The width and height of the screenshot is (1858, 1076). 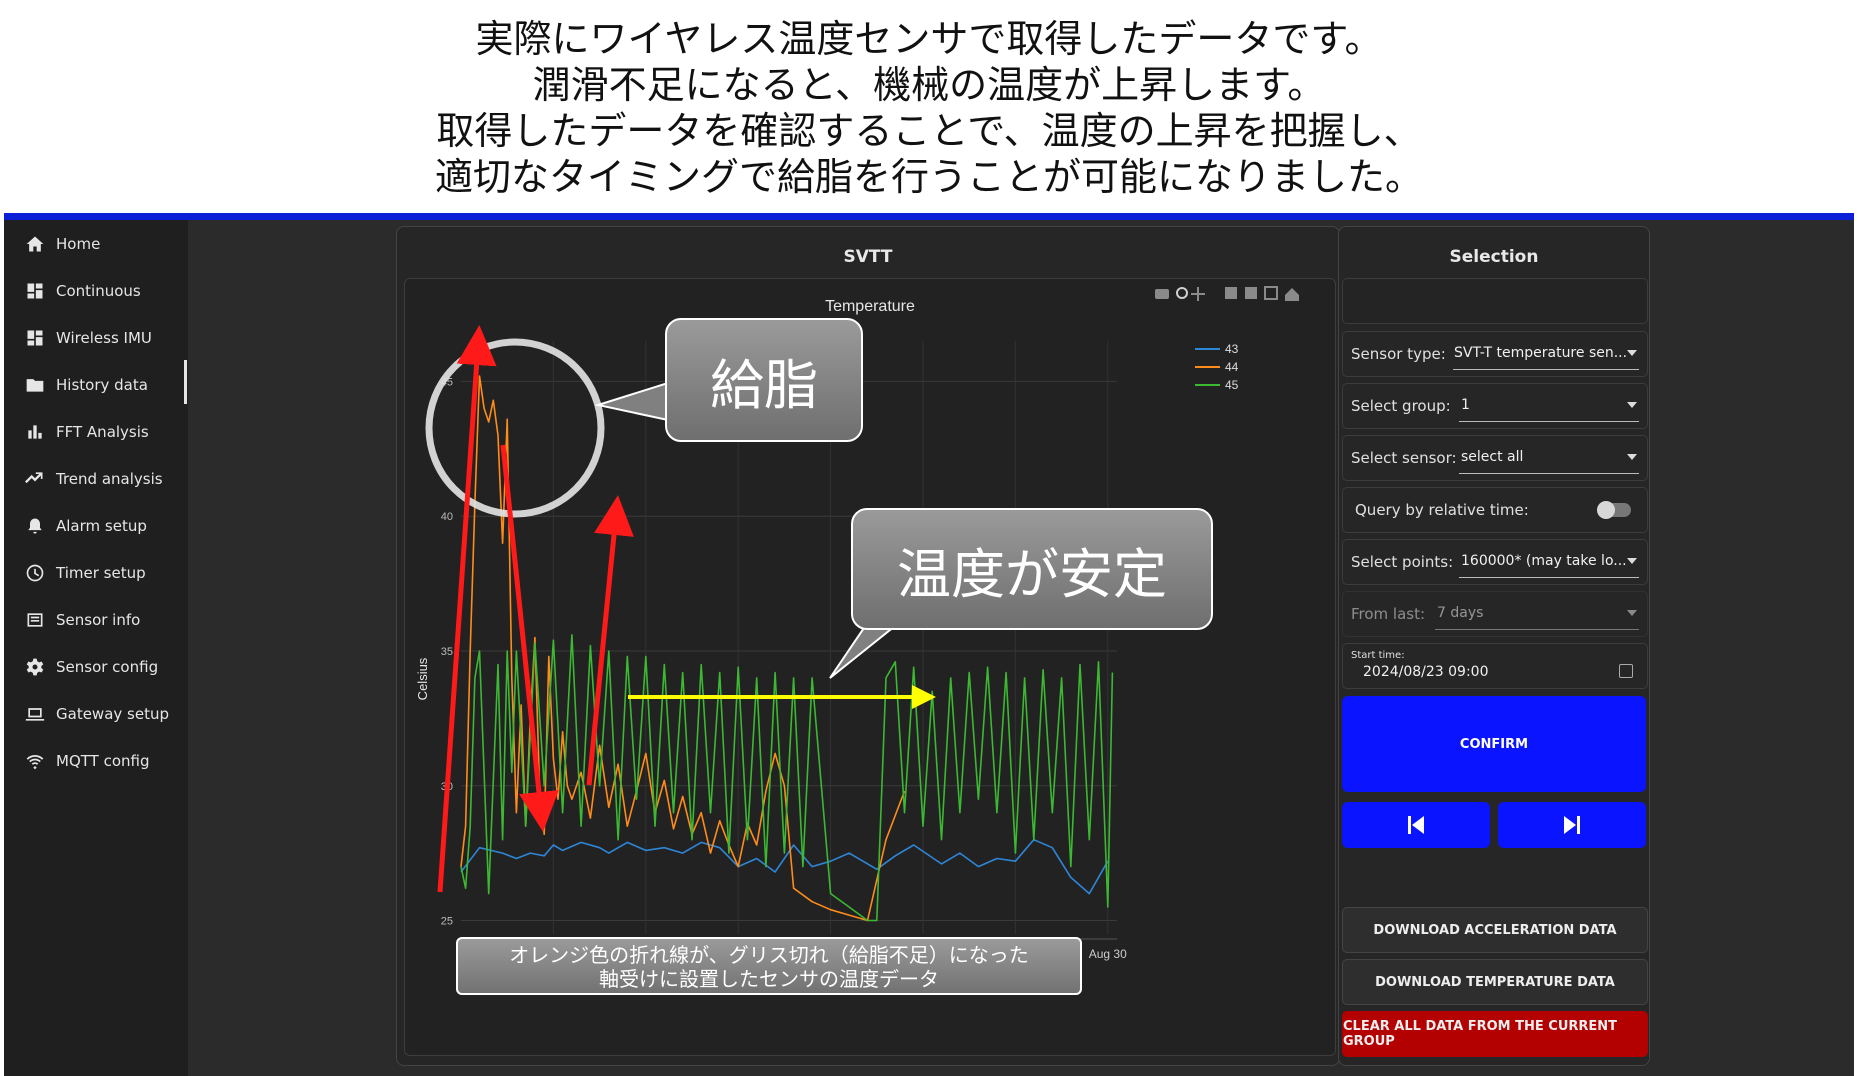 I want to click on grease-callout: 給脂, so click(x=764, y=380).